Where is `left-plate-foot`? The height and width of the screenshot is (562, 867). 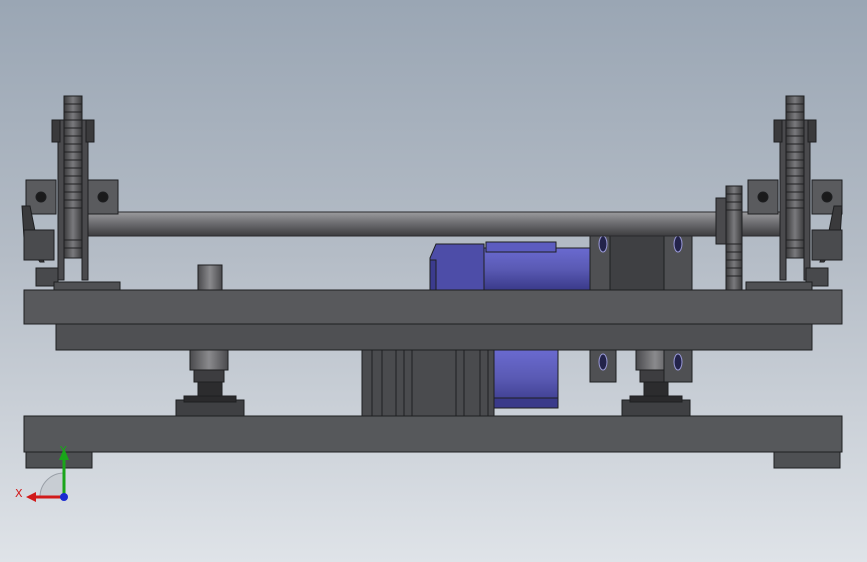 left-plate-foot is located at coordinates (87, 286).